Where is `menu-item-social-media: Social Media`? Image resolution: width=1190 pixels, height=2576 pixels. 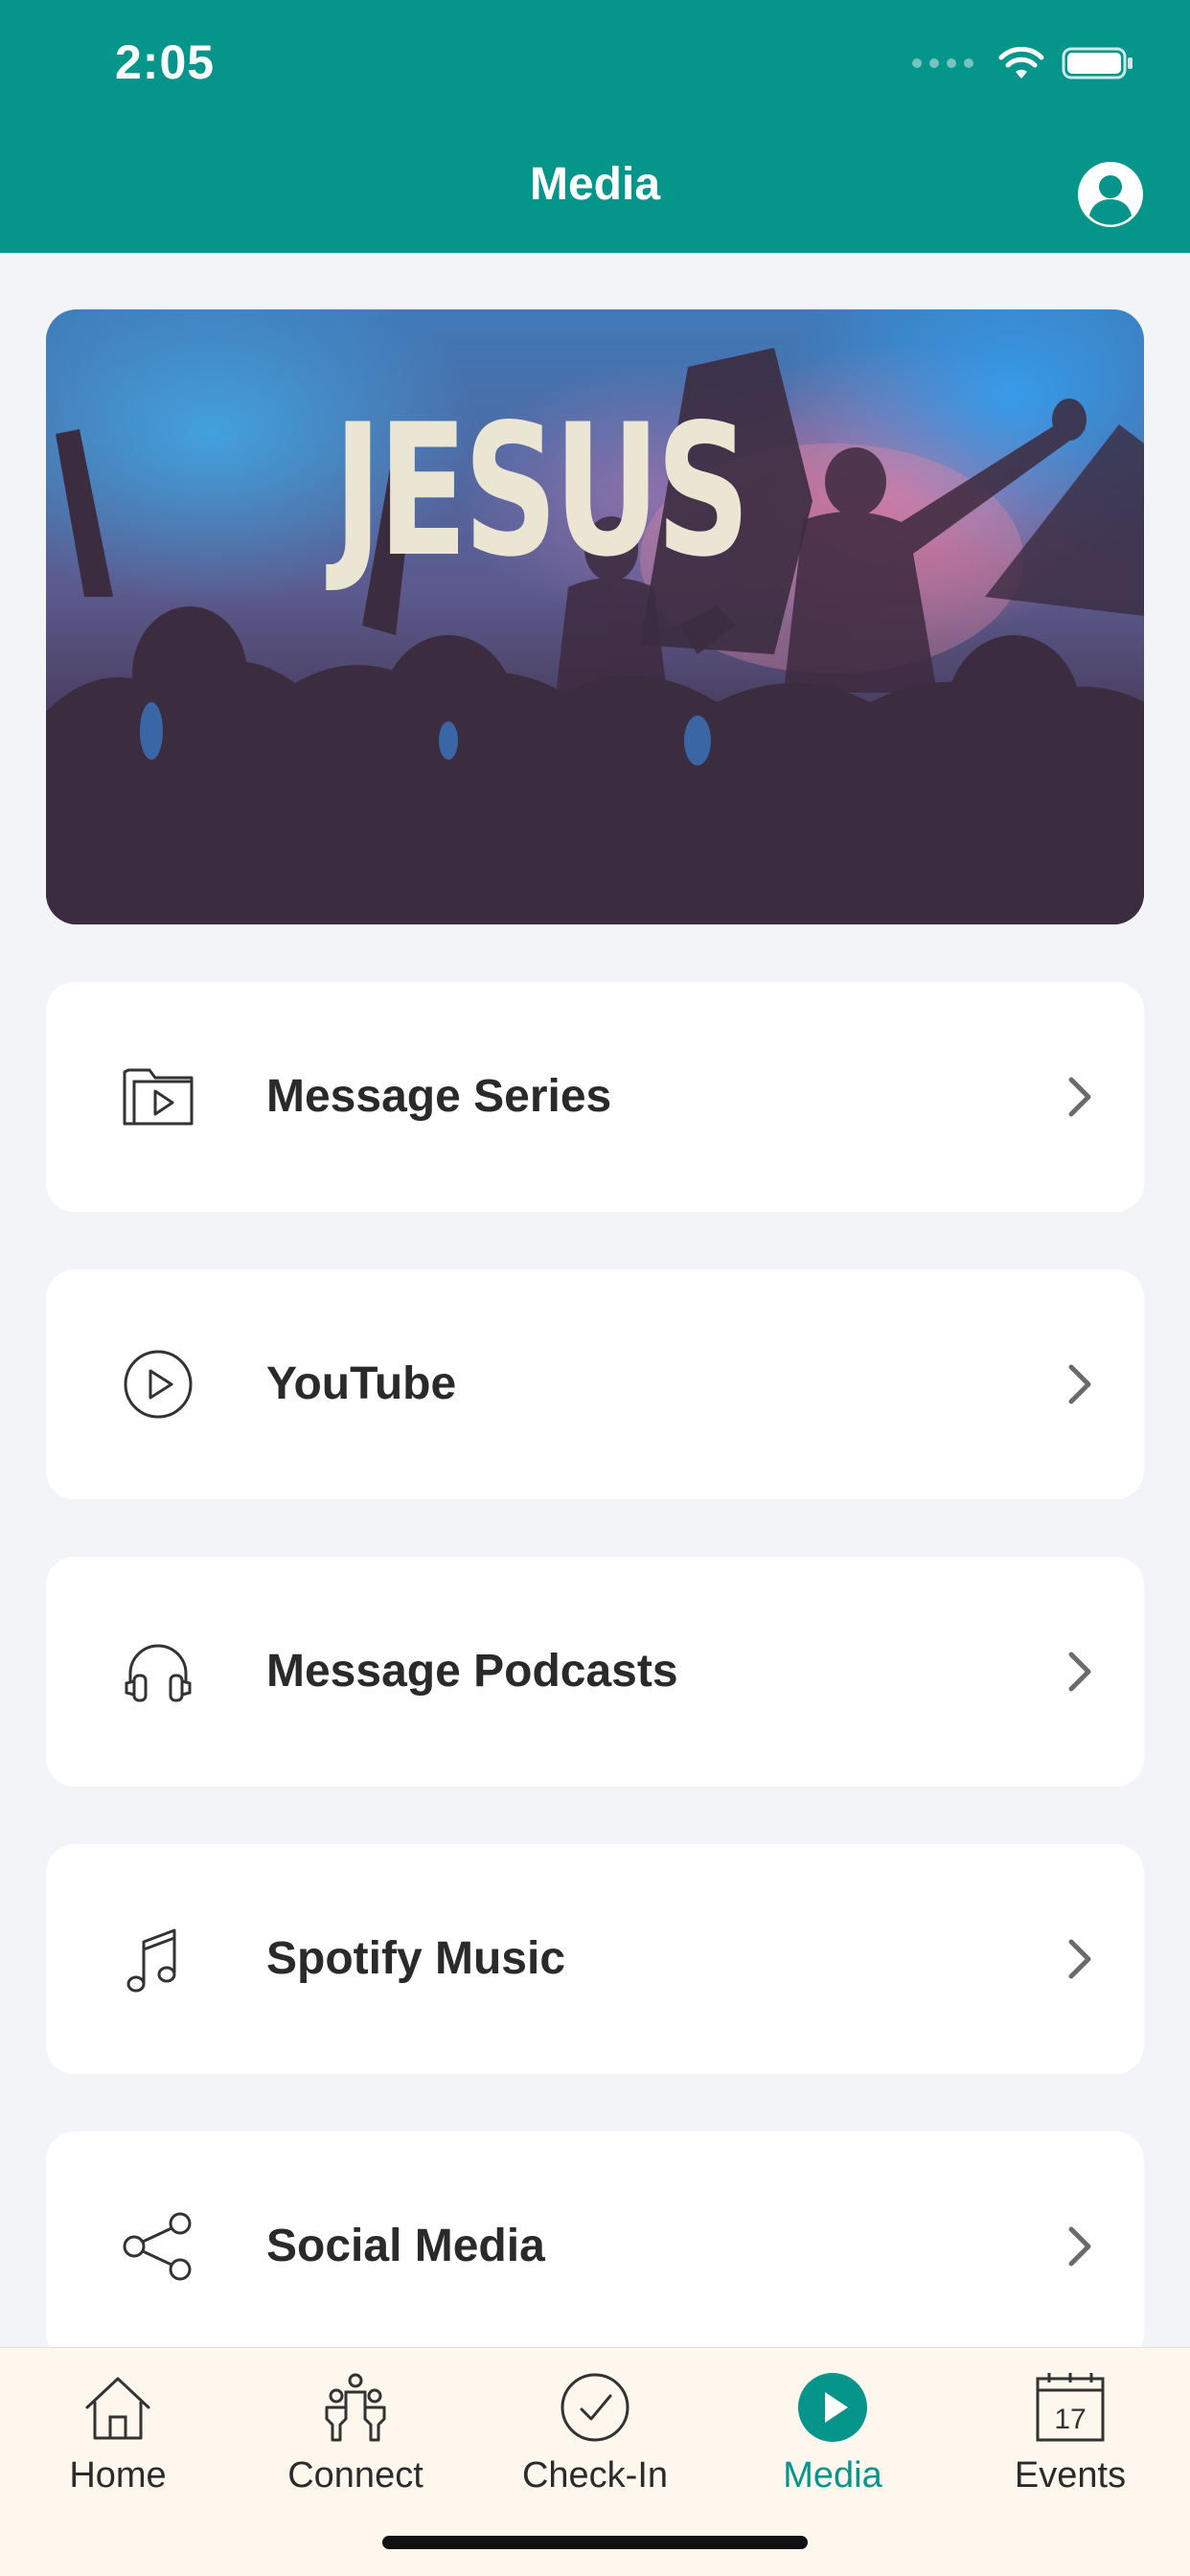 menu-item-social-media: Social Media is located at coordinates (595, 2246).